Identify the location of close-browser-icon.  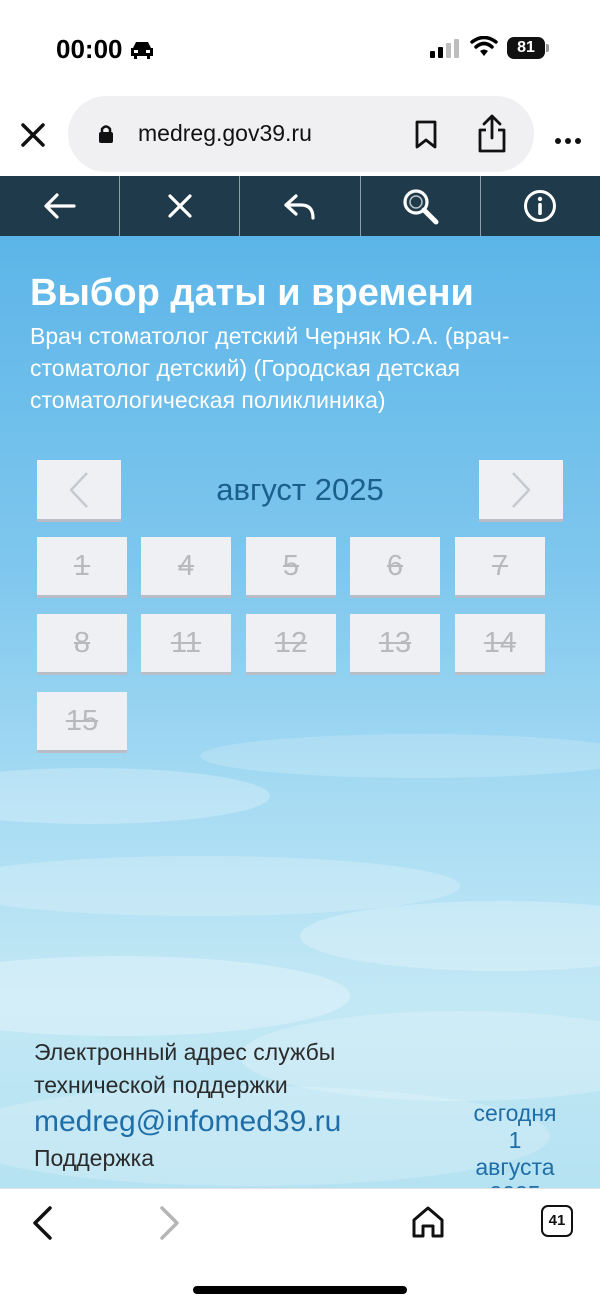
(33, 135).